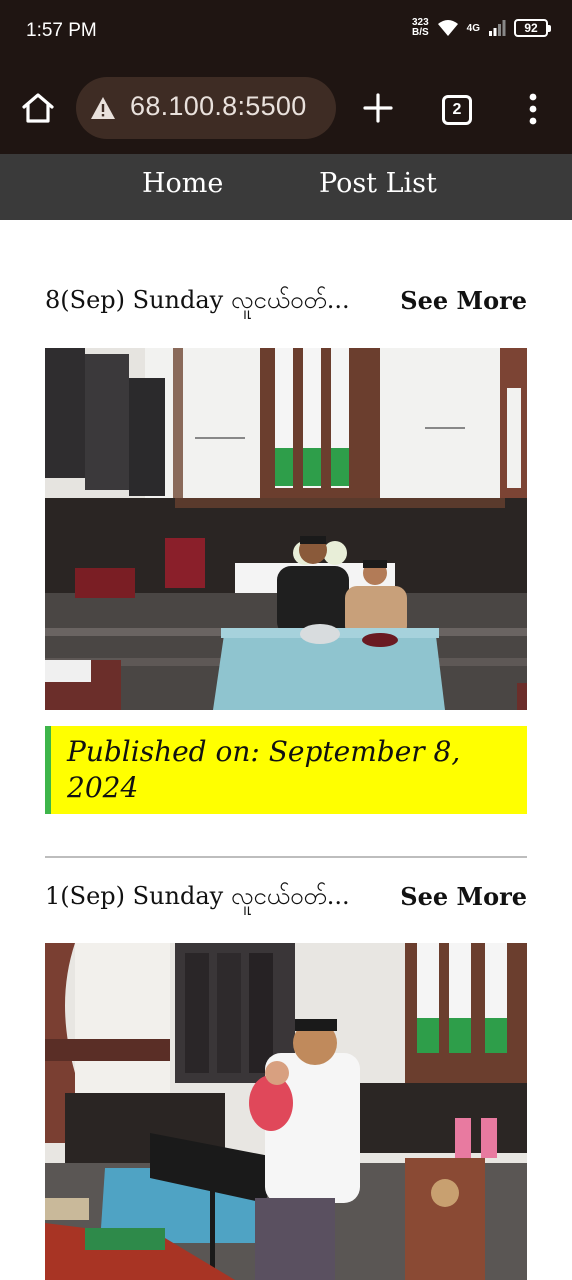 Image resolution: width=572 pixels, height=1280 pixels. Describe the element at coordinates (103, 108) in the screenshot. I see `warning-icon` at that location.